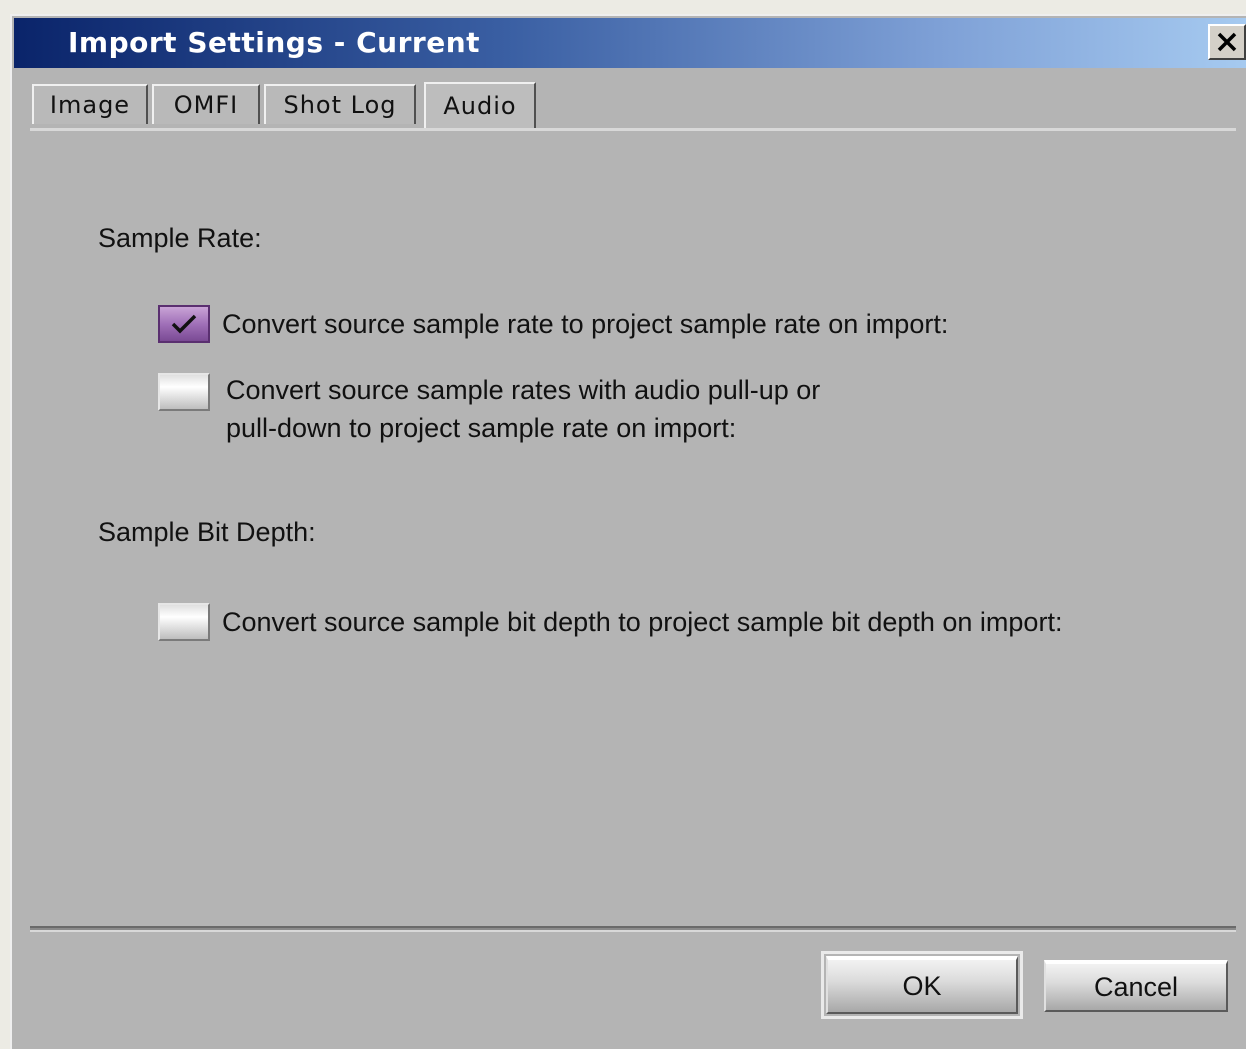 This screenshot has height=1049, width=1246. Describe the element at coordinates (184, 392) in the screenshot. I see `convert-pullup-pulldown-checkbox` at that location.